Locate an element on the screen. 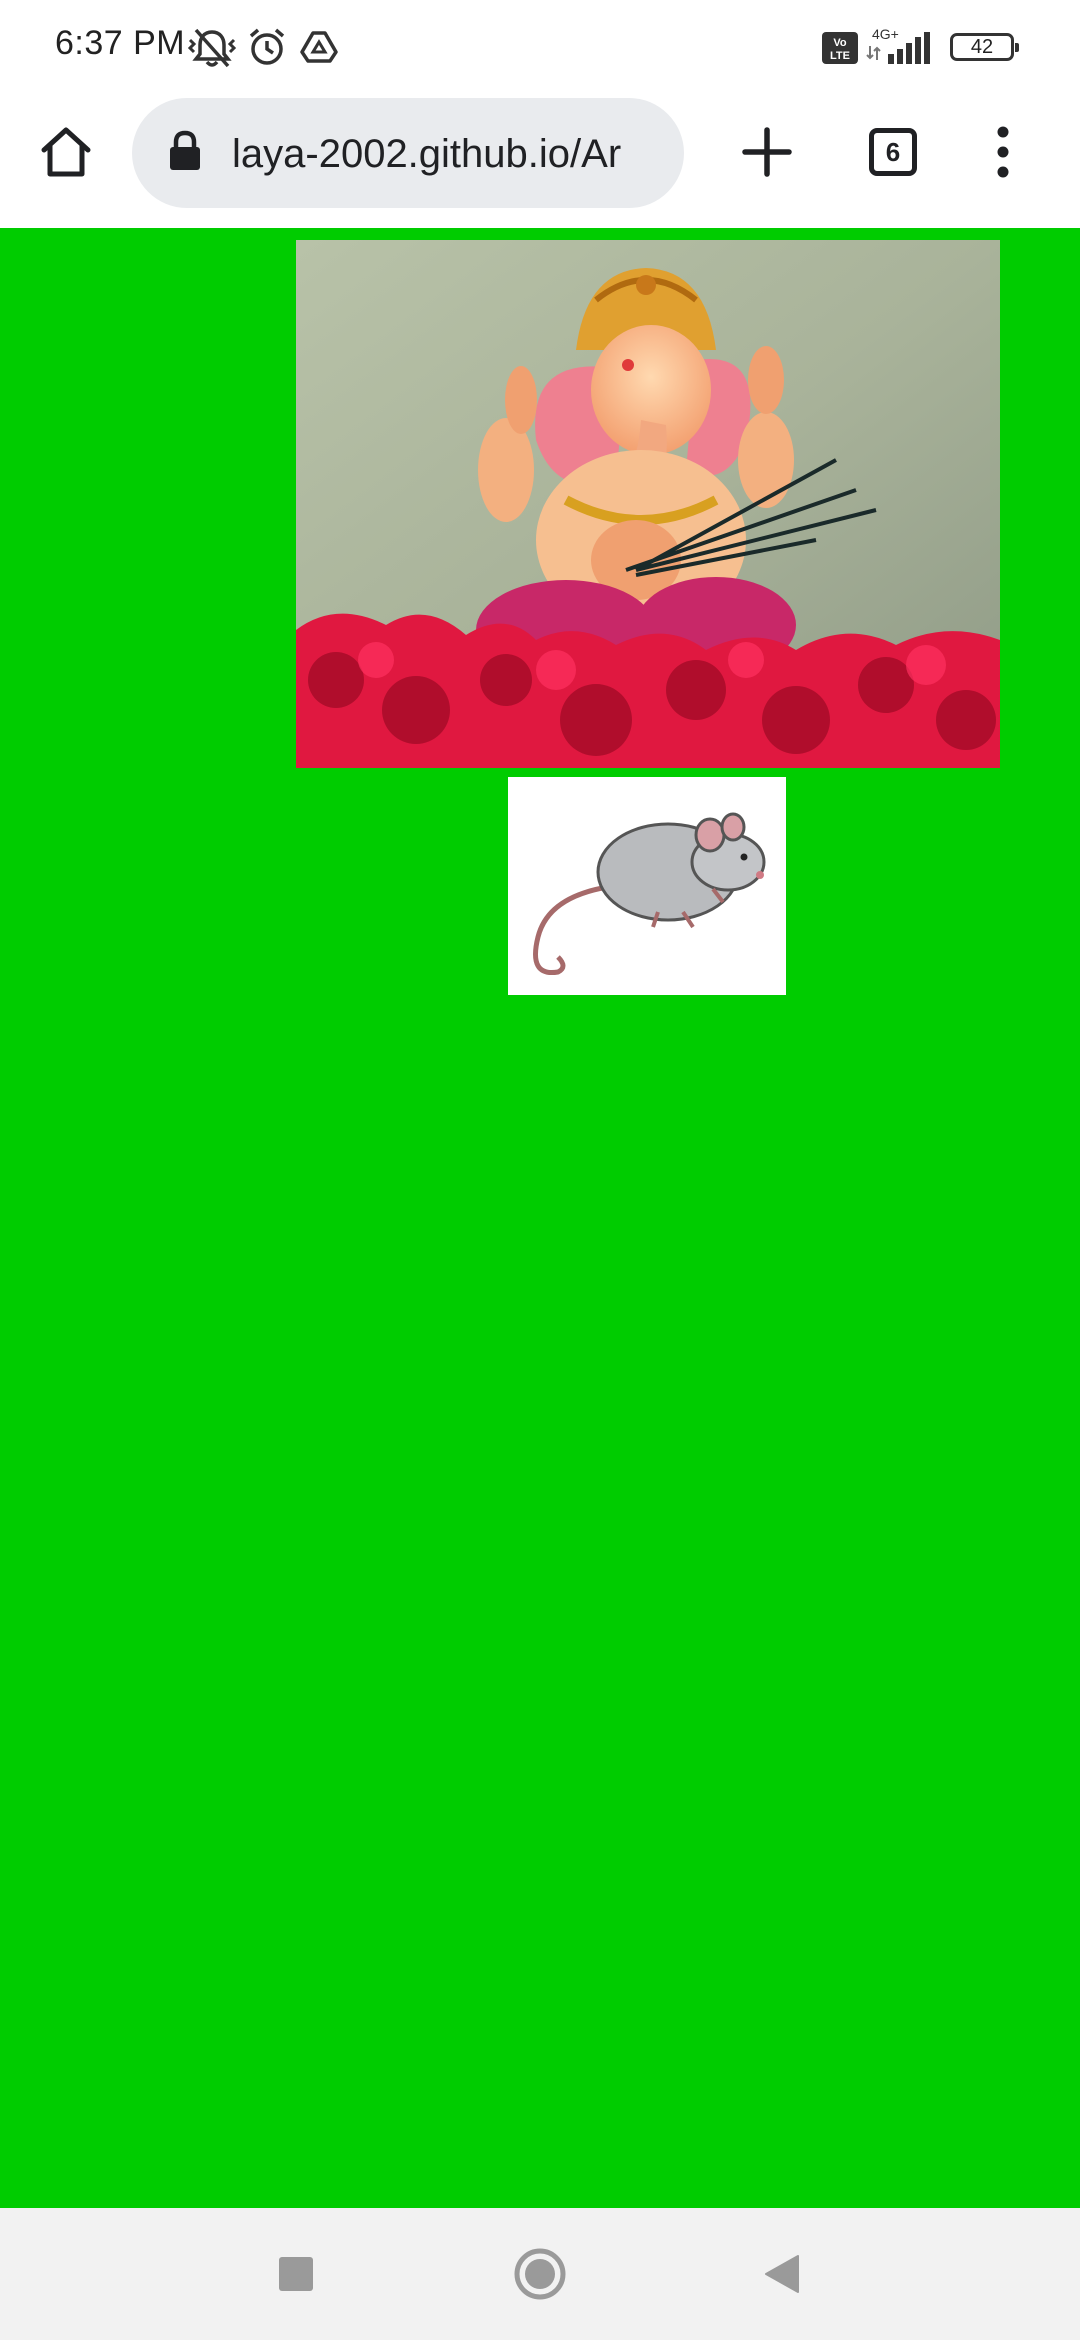 The image size is (1080, 2340). tab-count: 6 is located at coordinates (893, 151).